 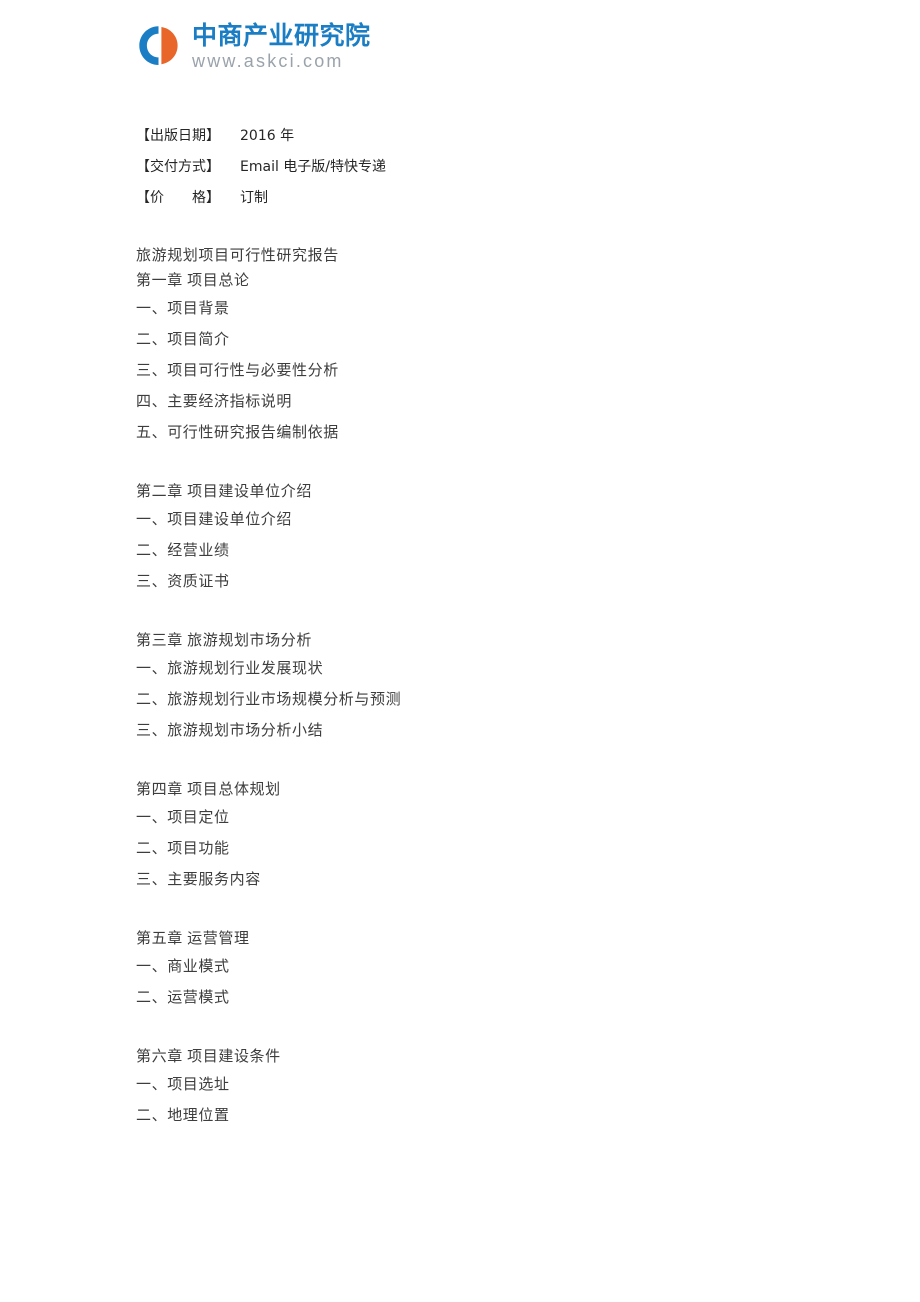 What do you see at coordinates (183, 582) in the screenshot?
I see `toc-item: 三、资质证书` at bounding box center [183, 582].